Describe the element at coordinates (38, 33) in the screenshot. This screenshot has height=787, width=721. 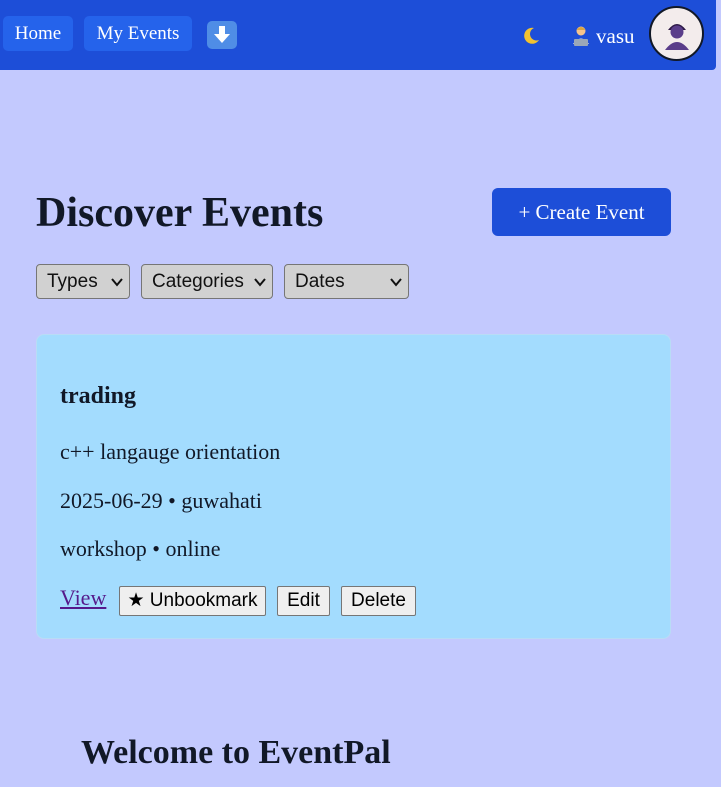
I see `home-button: Home` at that location.